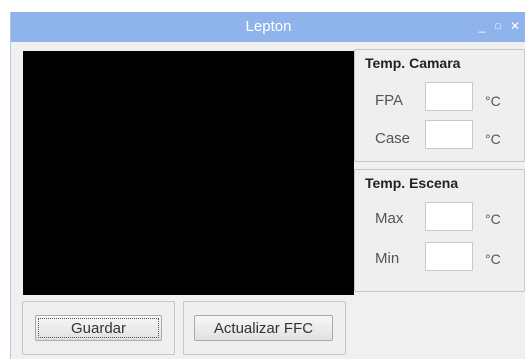 Image resolution: width=525 pixels, height=359 pixels. I want to click on max-temp-field, so click(449, 216).